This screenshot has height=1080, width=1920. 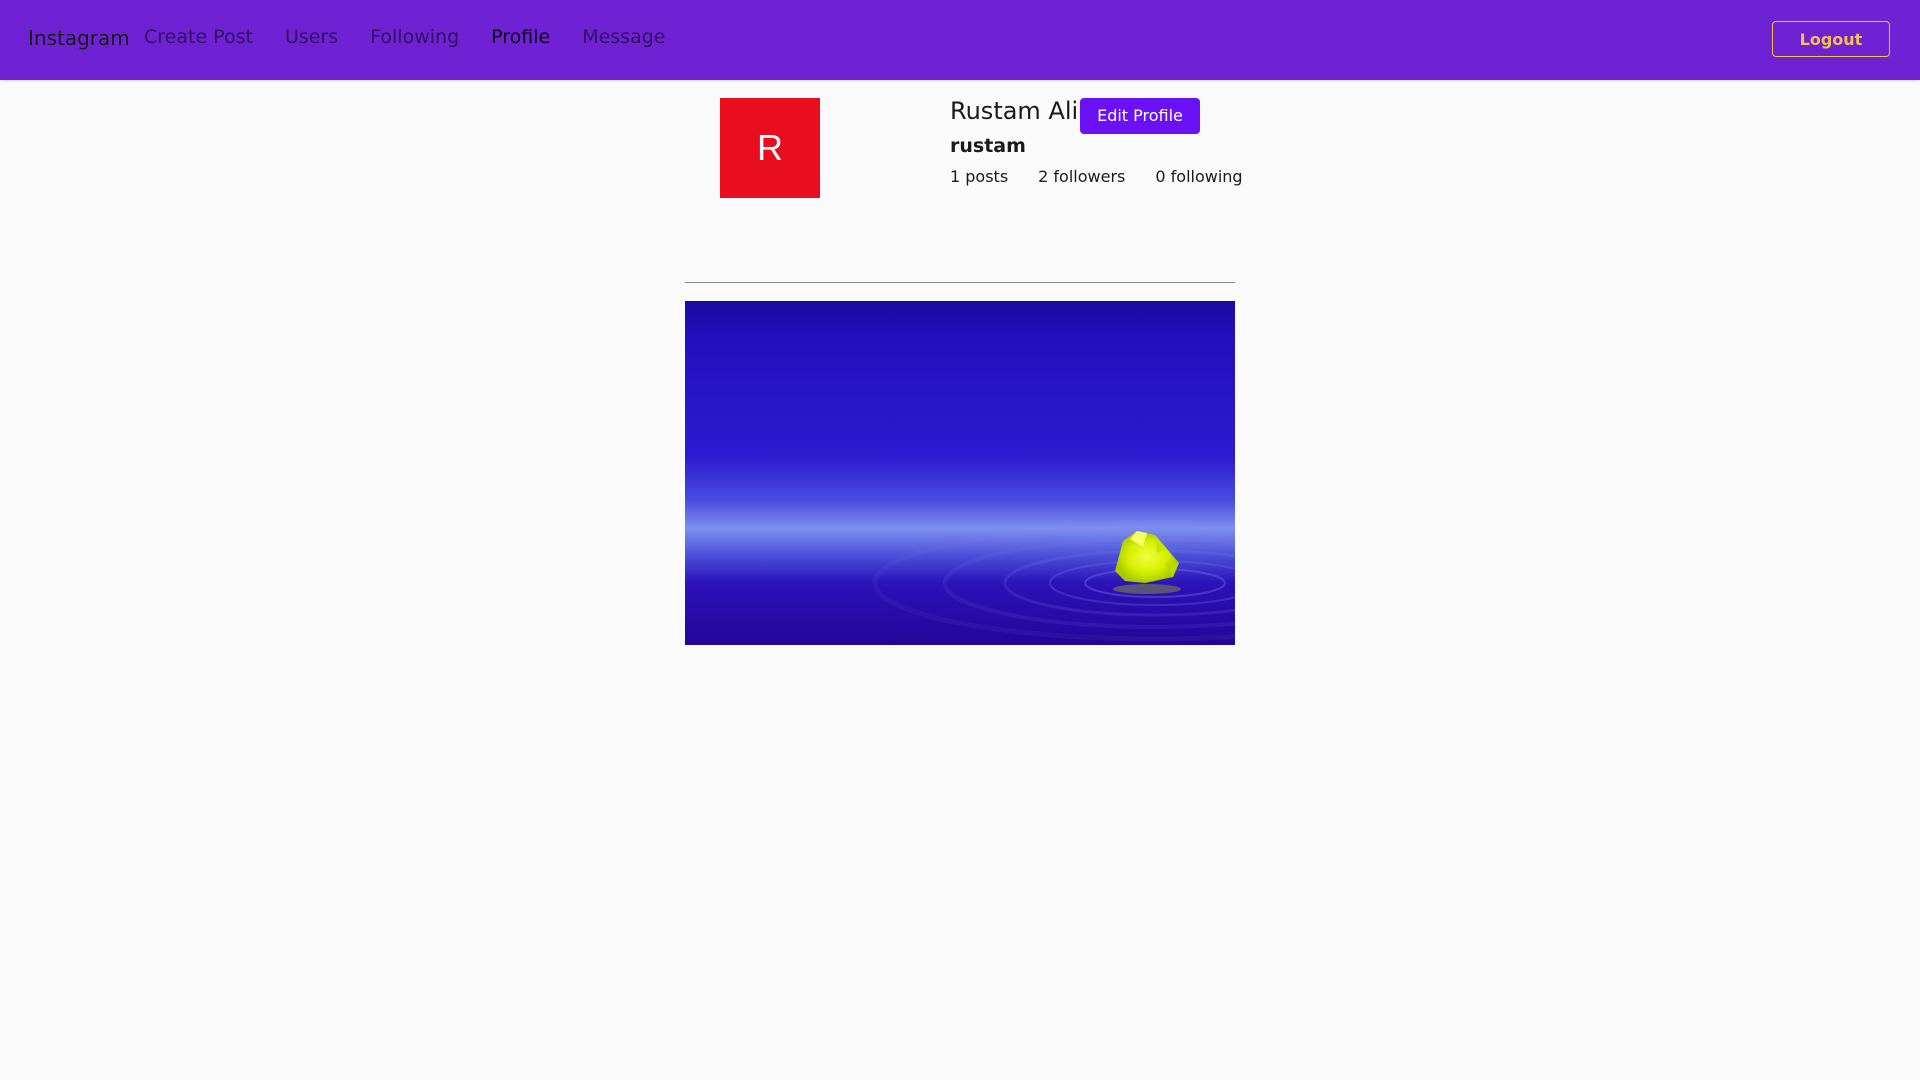 What do you see at coordinates (1081, 176) in the screenshot?
I see `followers-count: 2 followers` at bounding box center [1081, 176].